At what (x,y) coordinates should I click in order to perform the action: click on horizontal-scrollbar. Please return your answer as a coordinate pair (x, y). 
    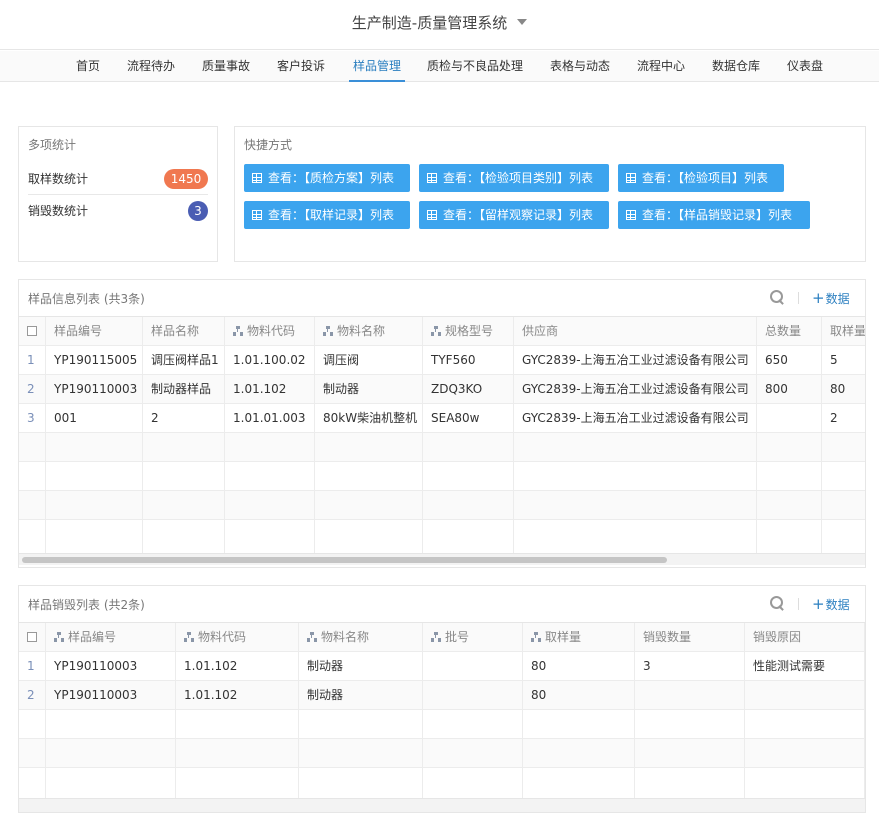
    Looking at the image, I should click on (442, 559).